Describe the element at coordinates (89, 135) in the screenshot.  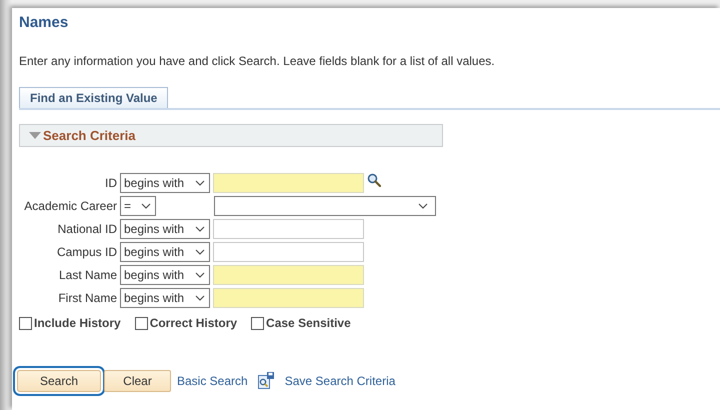
I see `section-title: Search Criteria` at that location.